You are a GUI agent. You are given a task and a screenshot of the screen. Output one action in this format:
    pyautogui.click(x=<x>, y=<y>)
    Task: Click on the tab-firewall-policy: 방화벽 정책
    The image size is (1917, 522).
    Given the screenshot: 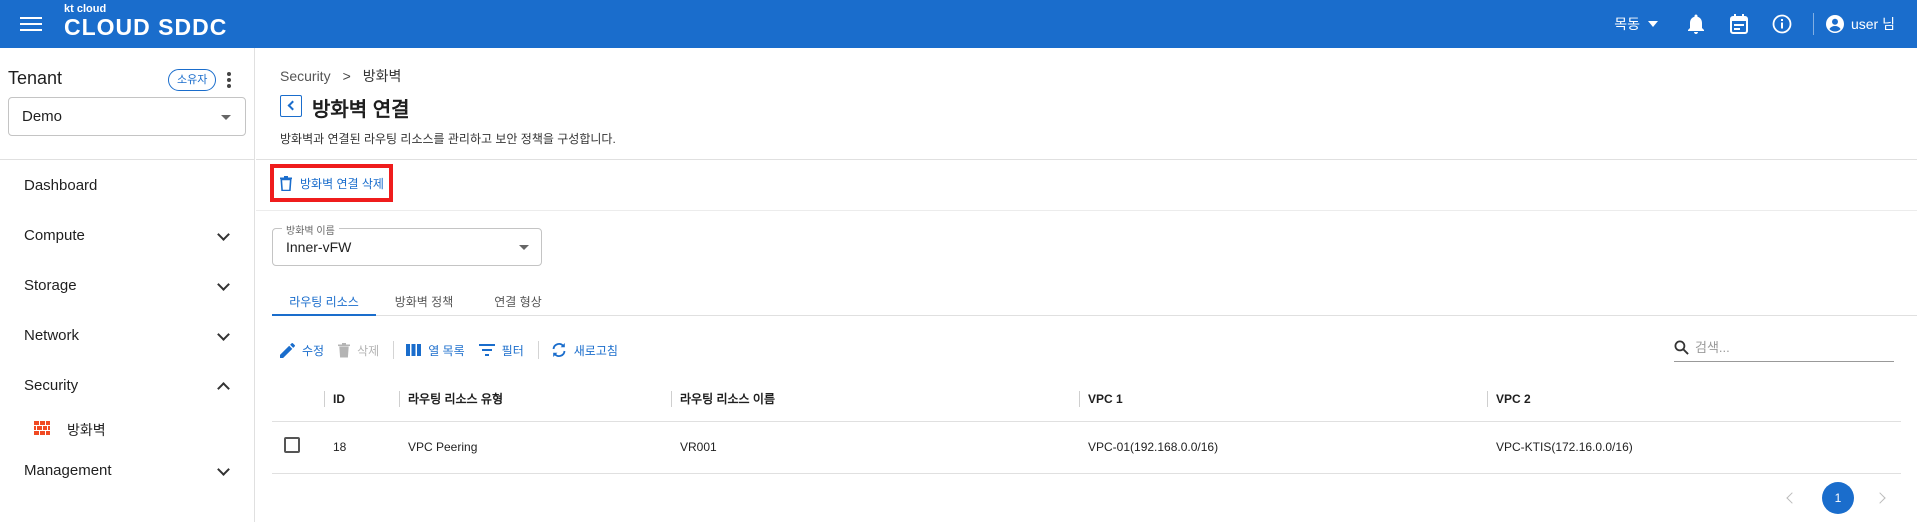 What is the action you would take?
    pyautogui.click(x=424, y=301)
    